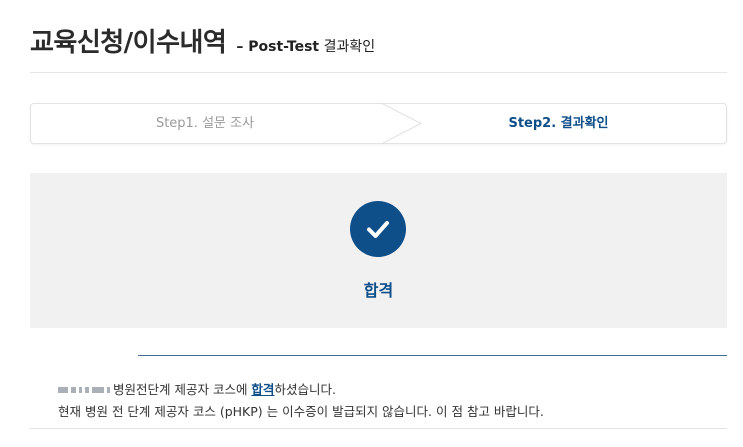  I want to click on header-divider, so click(378, 72).